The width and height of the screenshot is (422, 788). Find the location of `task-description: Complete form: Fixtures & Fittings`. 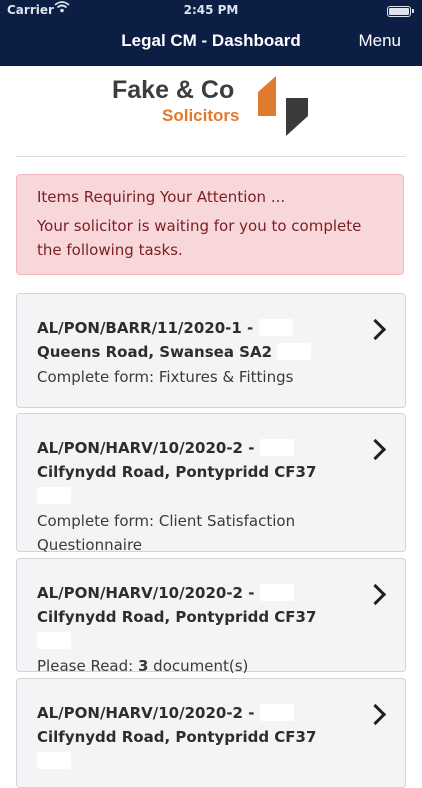

task-description: Complete form: Fixtures & Fittings is located at coordinates (195, 377).